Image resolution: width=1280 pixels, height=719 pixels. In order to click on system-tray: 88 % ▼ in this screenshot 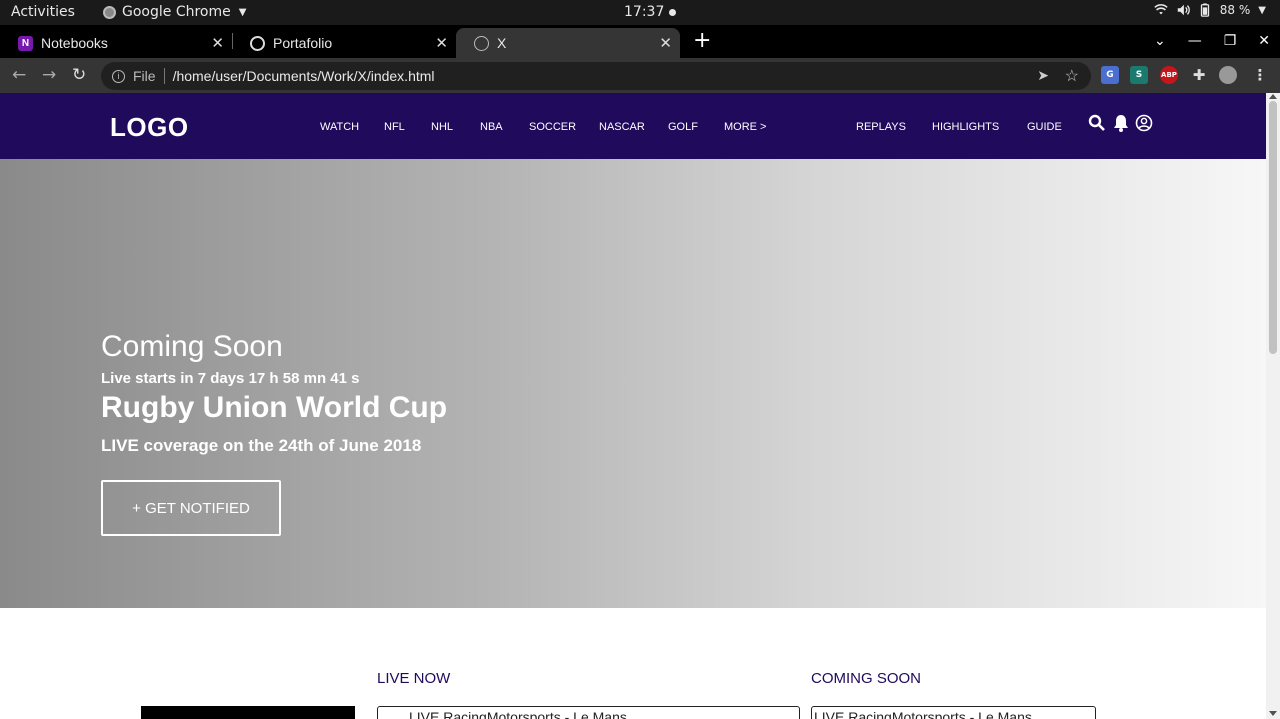, I will do `click(1210, 10)`.